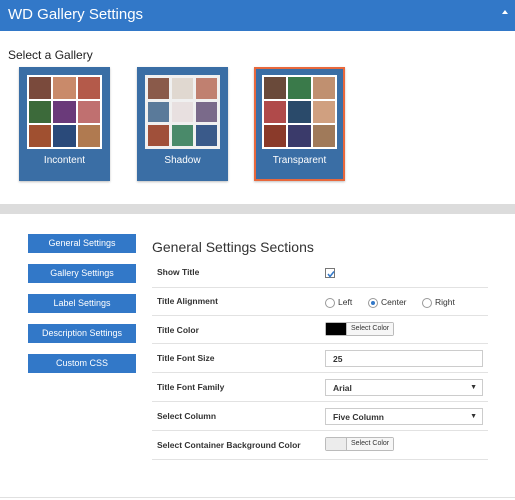 The height and width of the screenshot is (500, 515). Describe the element at coordinates (82, 273) in the screenshot. I see `nav-gallery-settings: Gallery Settings` at that location.